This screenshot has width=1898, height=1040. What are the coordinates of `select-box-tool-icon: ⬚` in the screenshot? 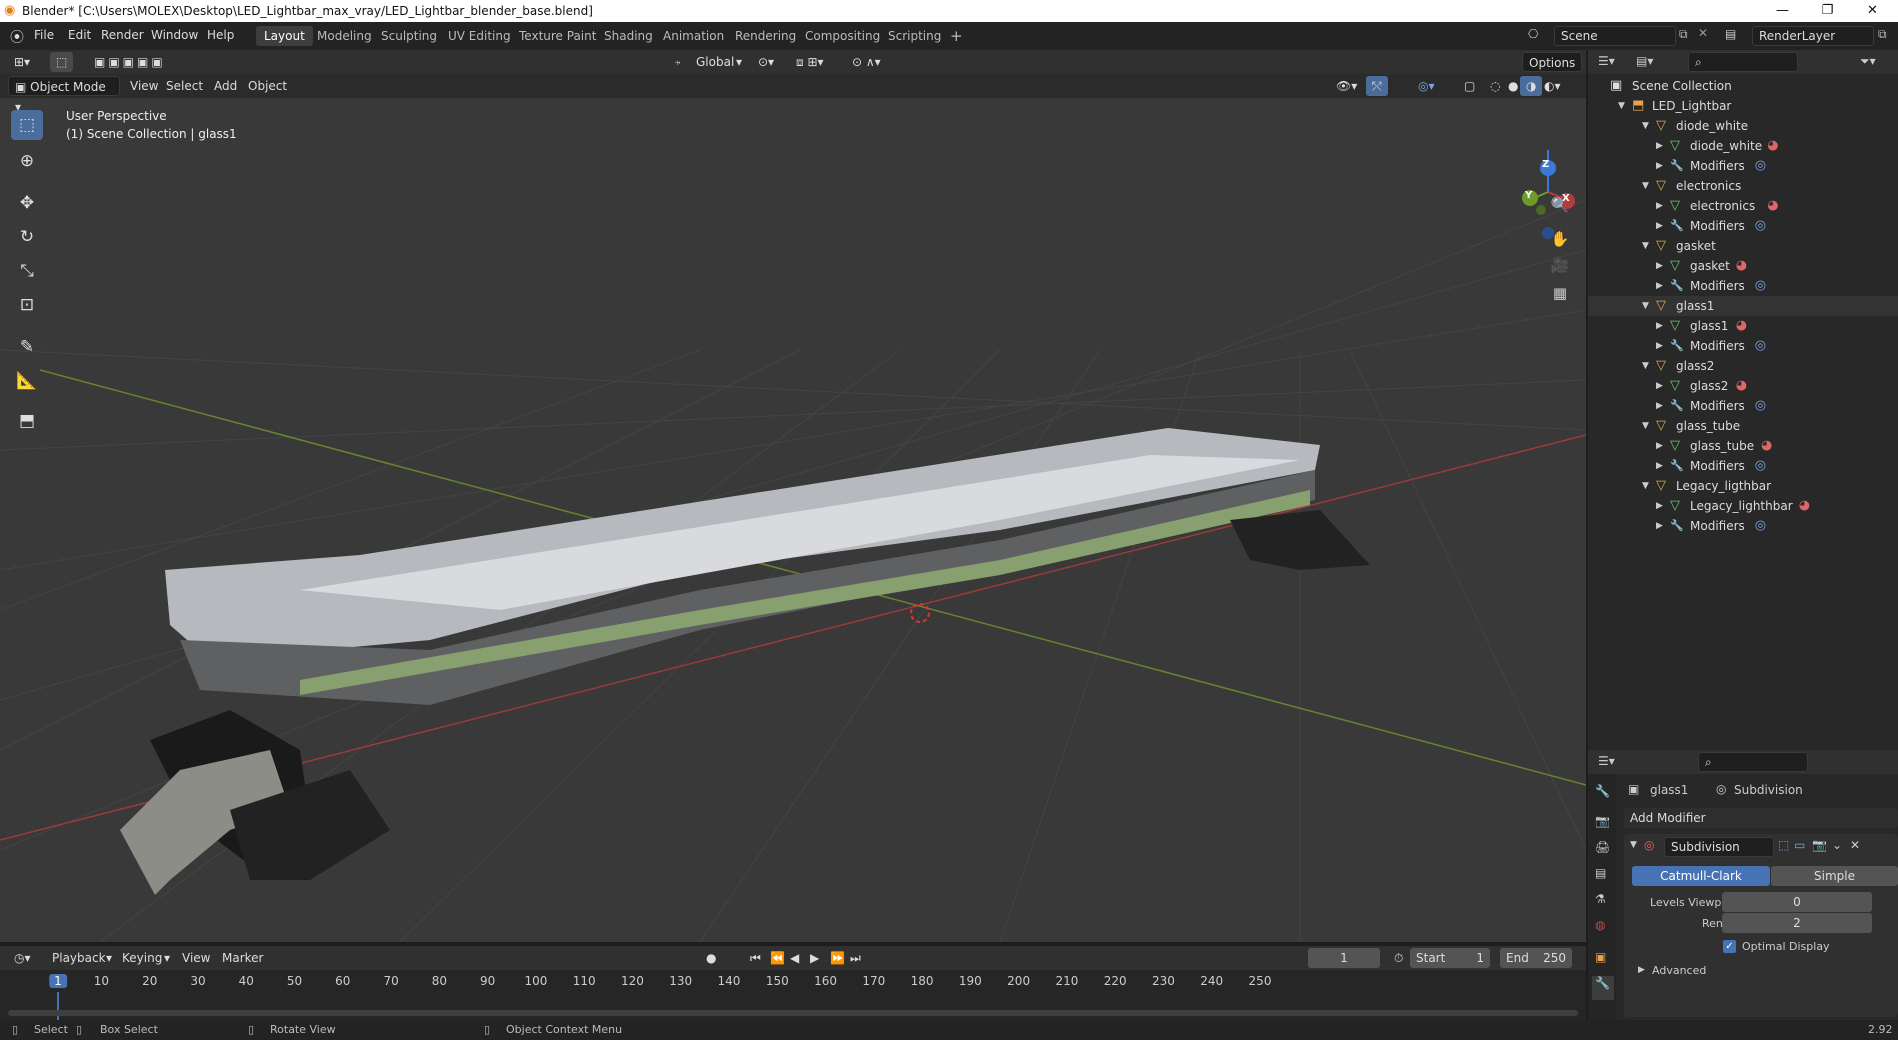 It's located at (27, 125).